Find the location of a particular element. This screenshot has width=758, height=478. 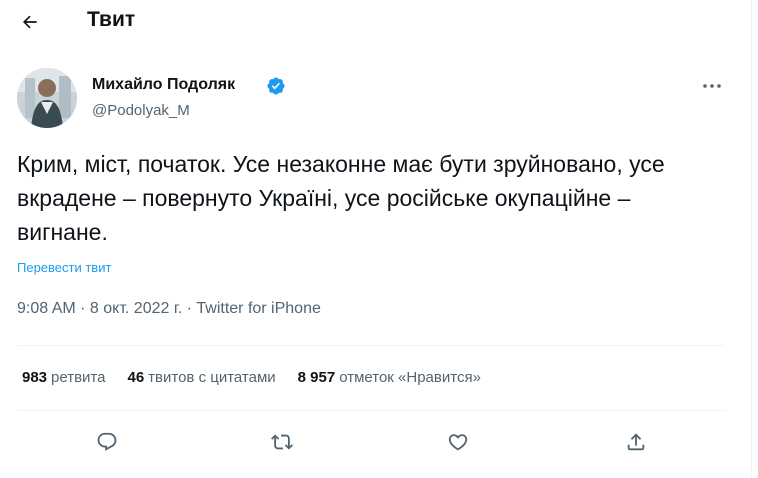

author-handle: @Podolyak_M is located at coordinates (141, 110).